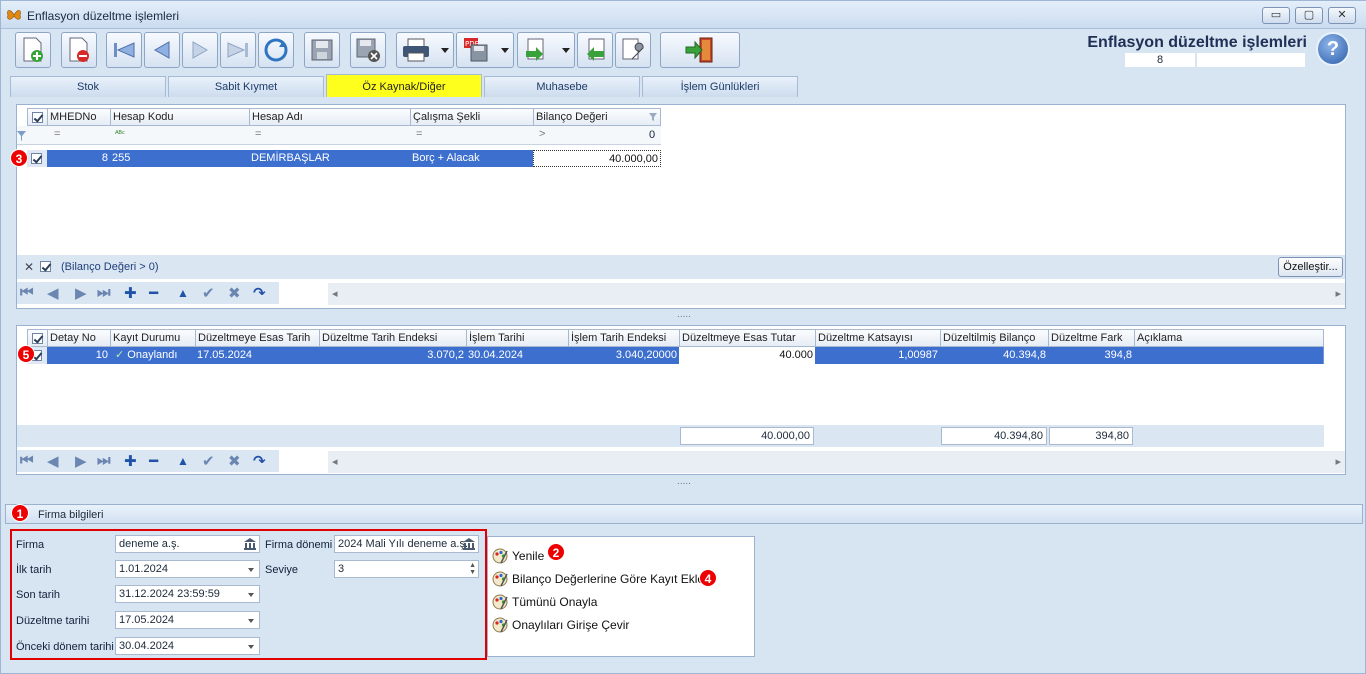 The width and height of the screenshot is (1366, 674). What do you see at coordinates (720, 86) in the screenshot?
I see `tab-islem-gunlukleri: İşlem Günlükleri` at bounding box center [720, 86].